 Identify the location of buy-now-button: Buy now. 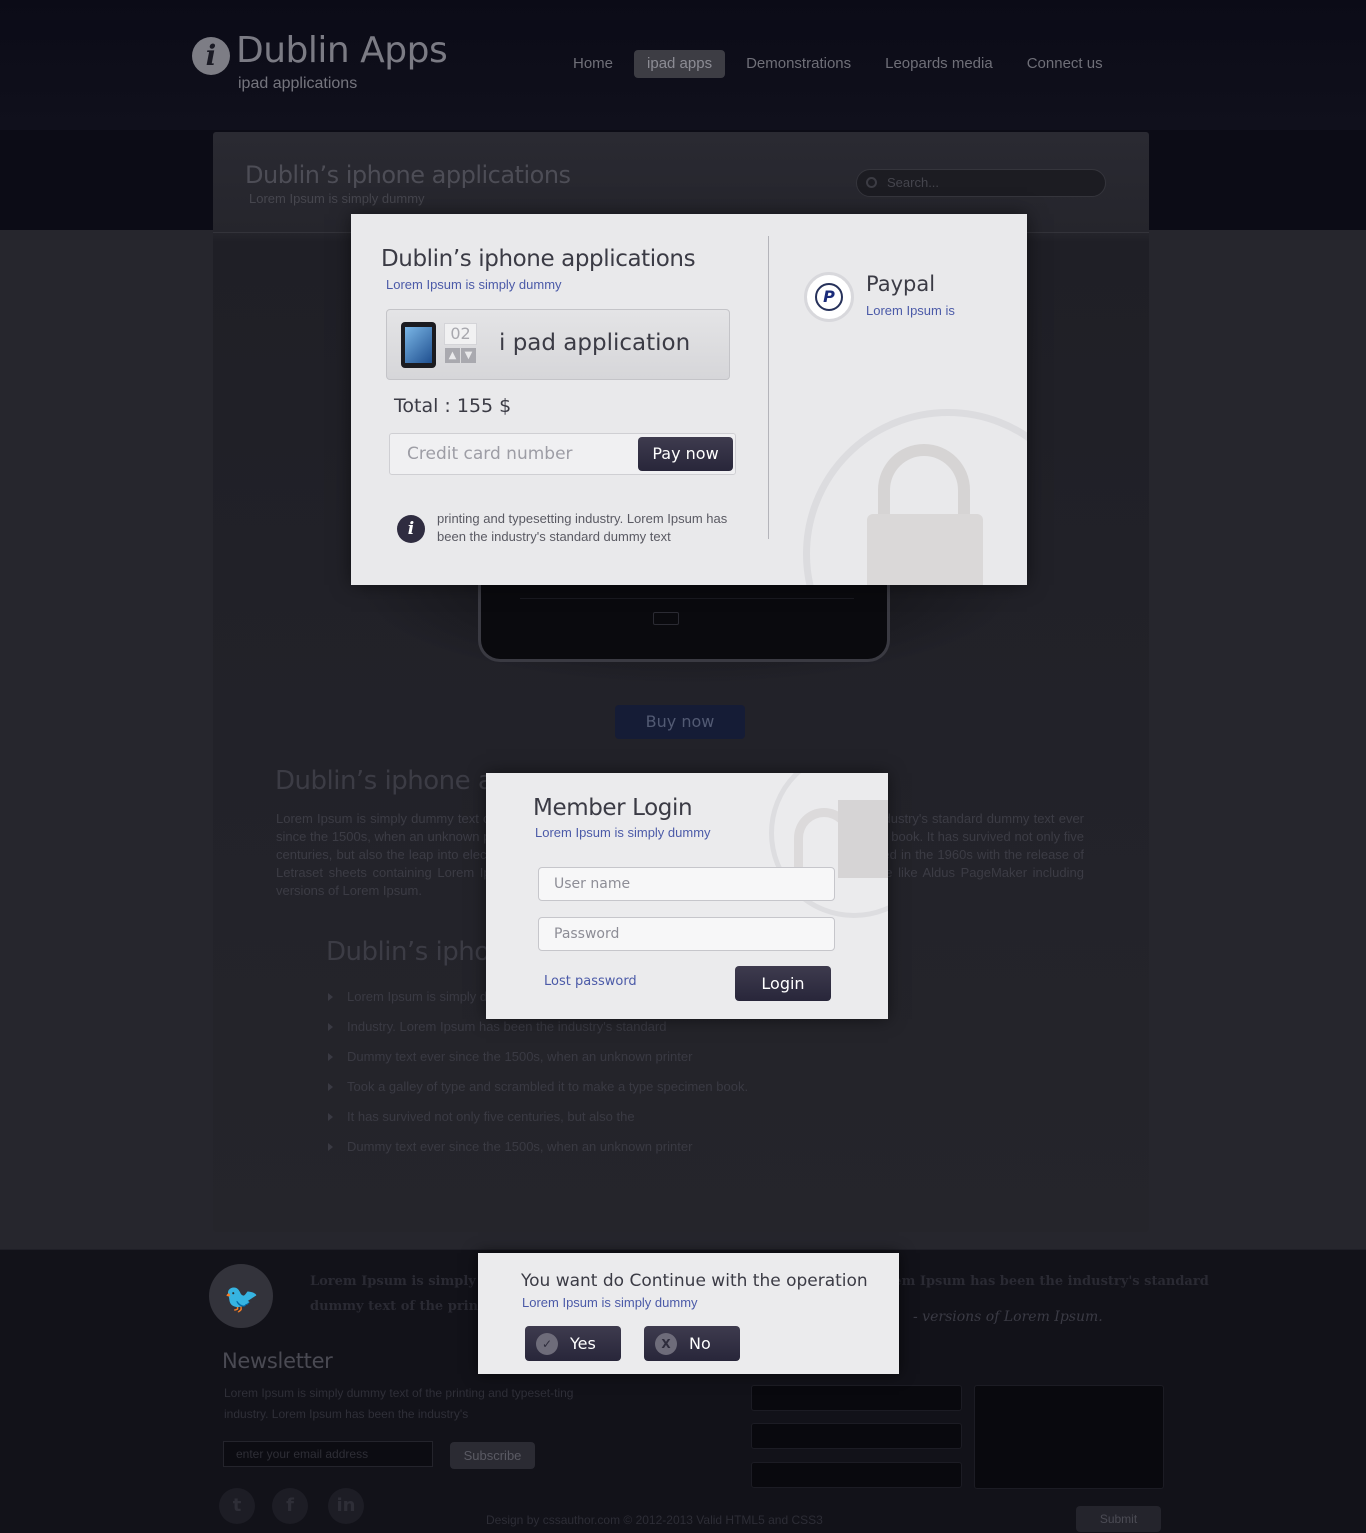
(680, 722).